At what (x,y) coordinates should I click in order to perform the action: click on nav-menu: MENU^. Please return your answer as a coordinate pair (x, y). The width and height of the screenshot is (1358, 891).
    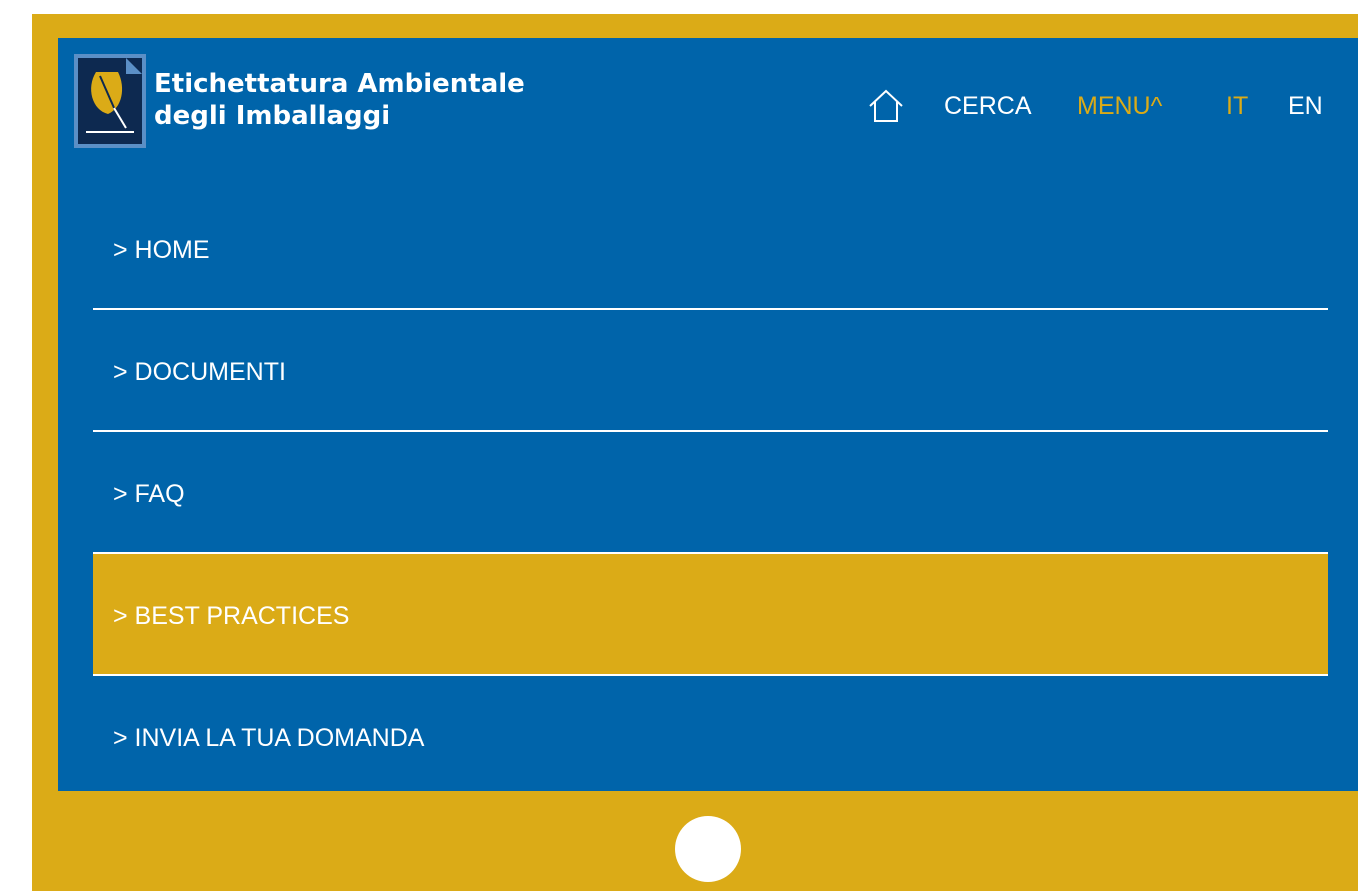
    Looking at the image, I should click on (1119, 106).